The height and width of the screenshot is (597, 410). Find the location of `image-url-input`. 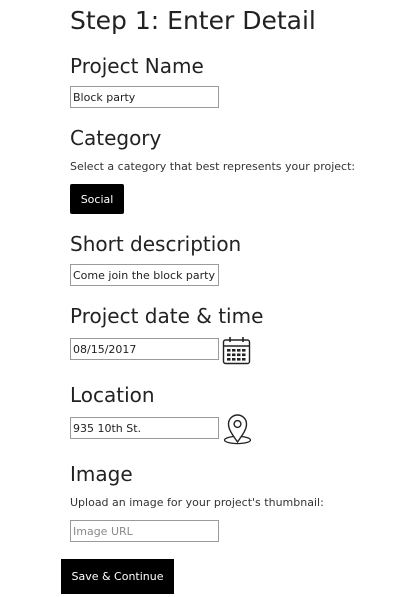

image-url-input is located at coordinates (144, 531).